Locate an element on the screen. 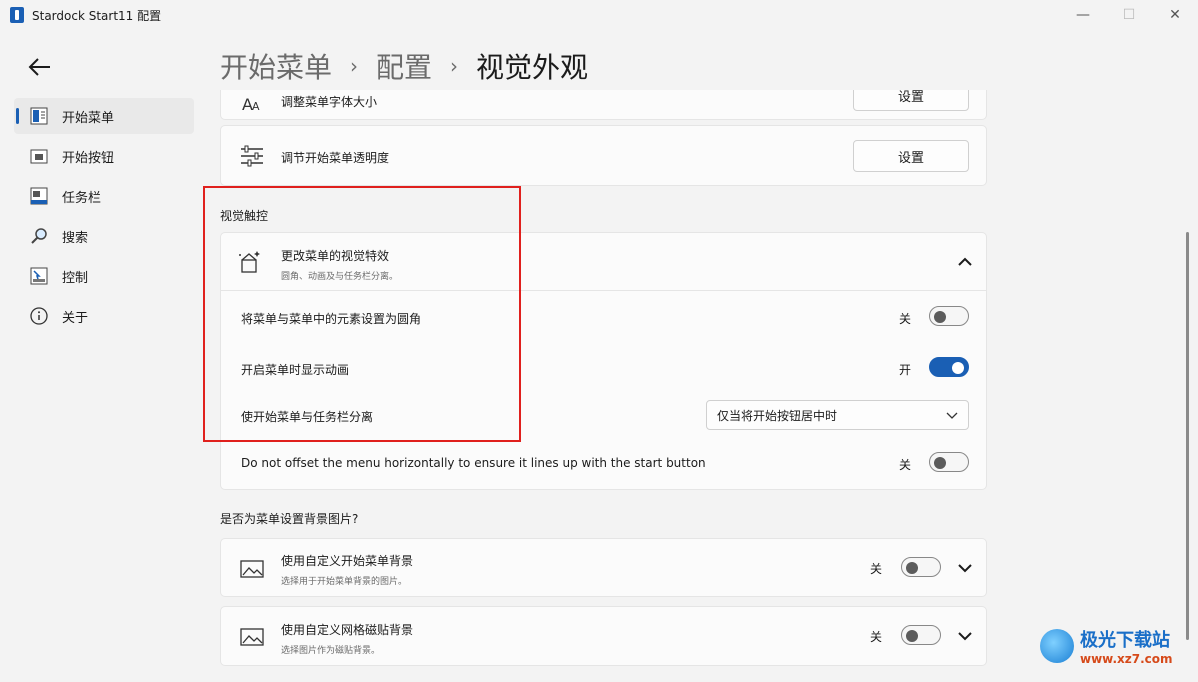  sidebar-item-control: 控制 is located at coordinates (104, 276).